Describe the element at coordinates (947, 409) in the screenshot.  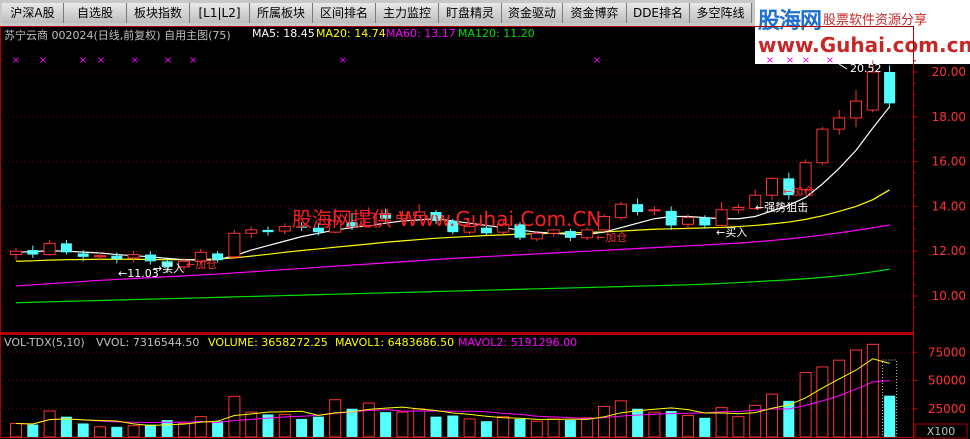
I see `volume-tick-label: 25000` at that location.